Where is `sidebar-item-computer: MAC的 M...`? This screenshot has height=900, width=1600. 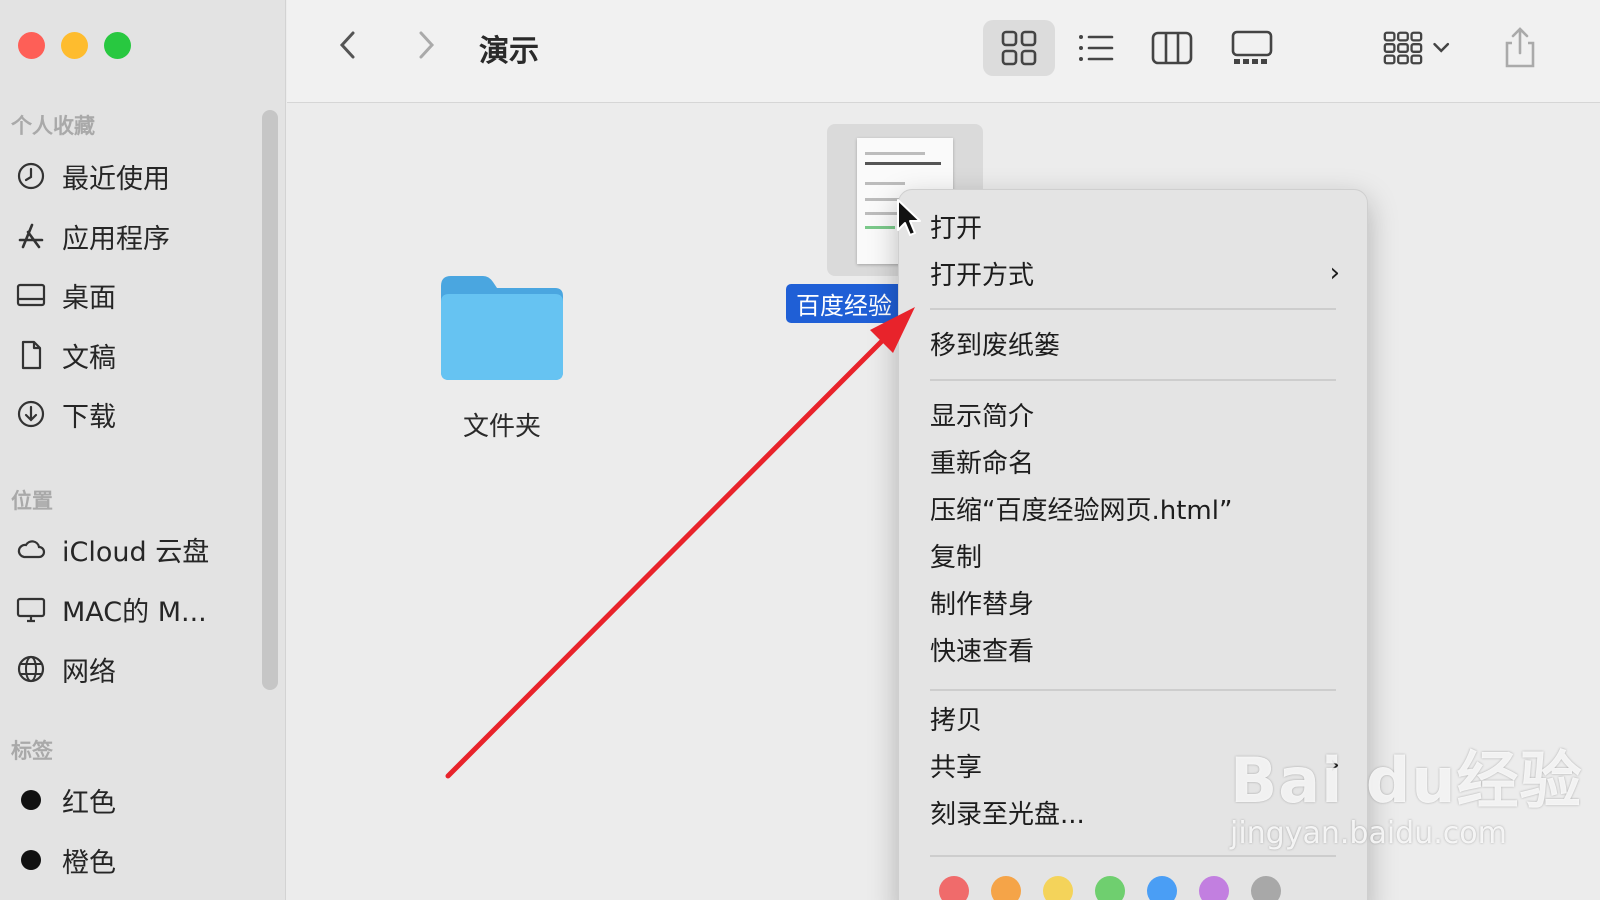
sidebar-item-computer: MAC的 M... is located at coordinates (110, 609).